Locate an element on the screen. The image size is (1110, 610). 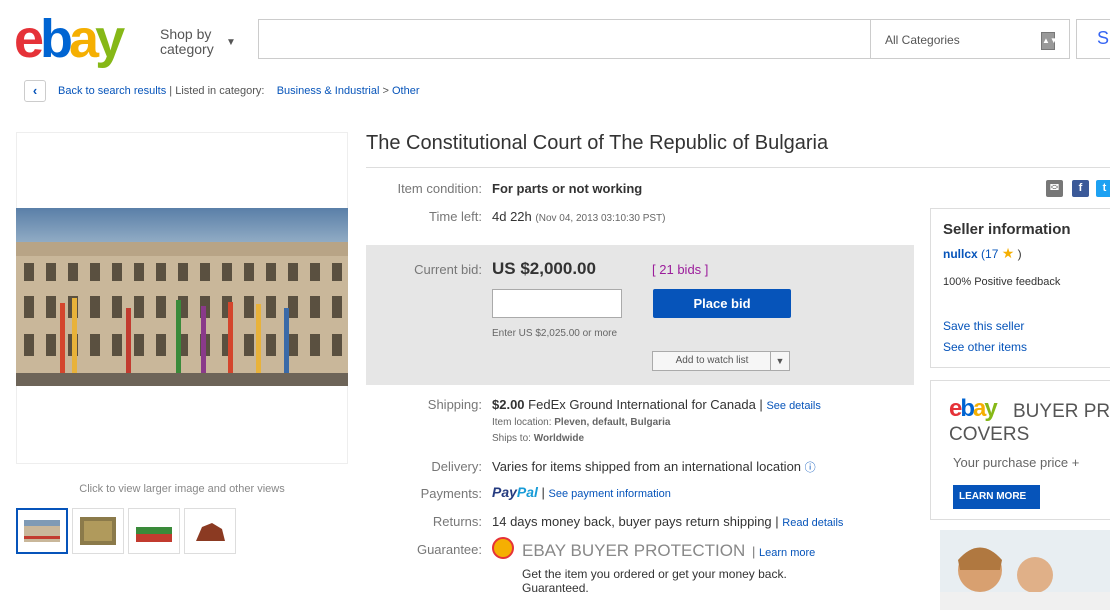
bid-amount-input is located at coordinates (557, 303).